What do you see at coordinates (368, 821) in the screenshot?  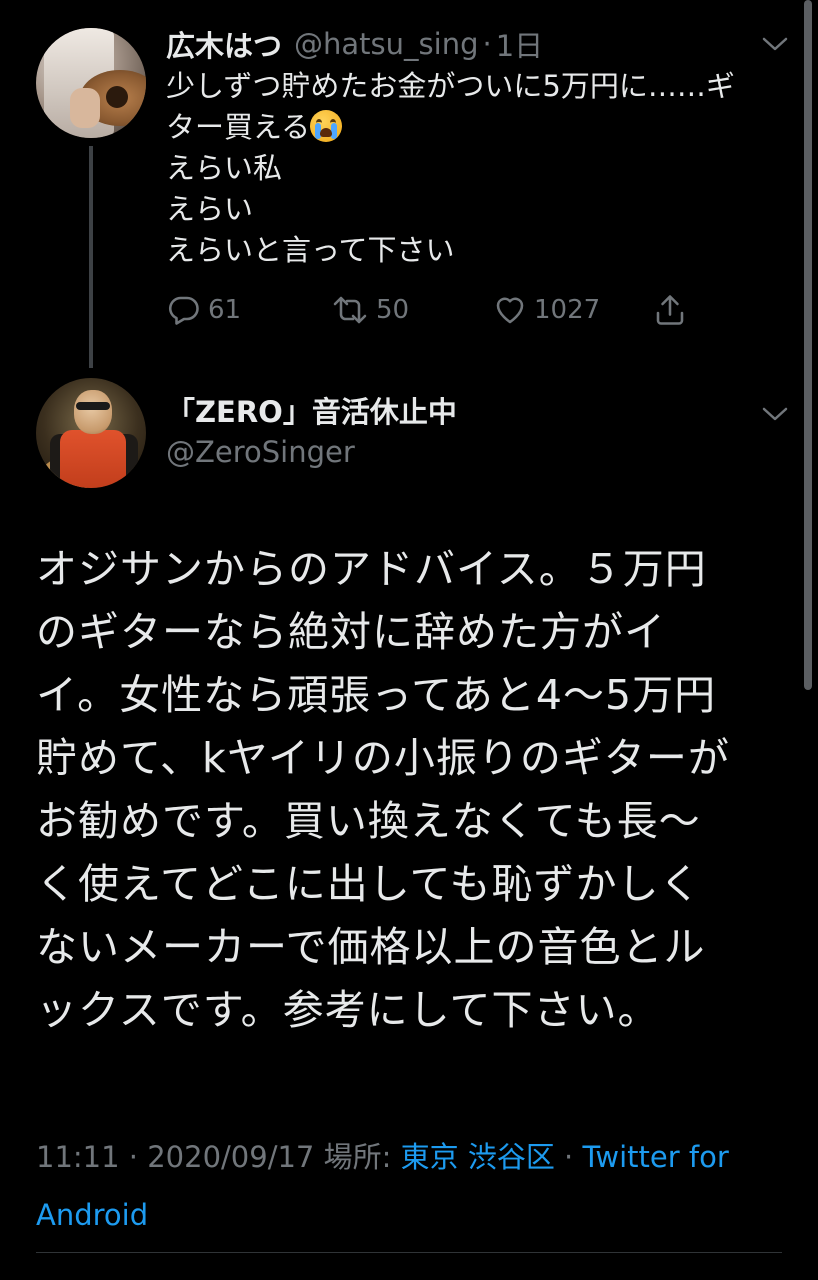 I see `tweet-text-line: お勧めです。買い換えなくても長〜` at bounding box center [368, 821].